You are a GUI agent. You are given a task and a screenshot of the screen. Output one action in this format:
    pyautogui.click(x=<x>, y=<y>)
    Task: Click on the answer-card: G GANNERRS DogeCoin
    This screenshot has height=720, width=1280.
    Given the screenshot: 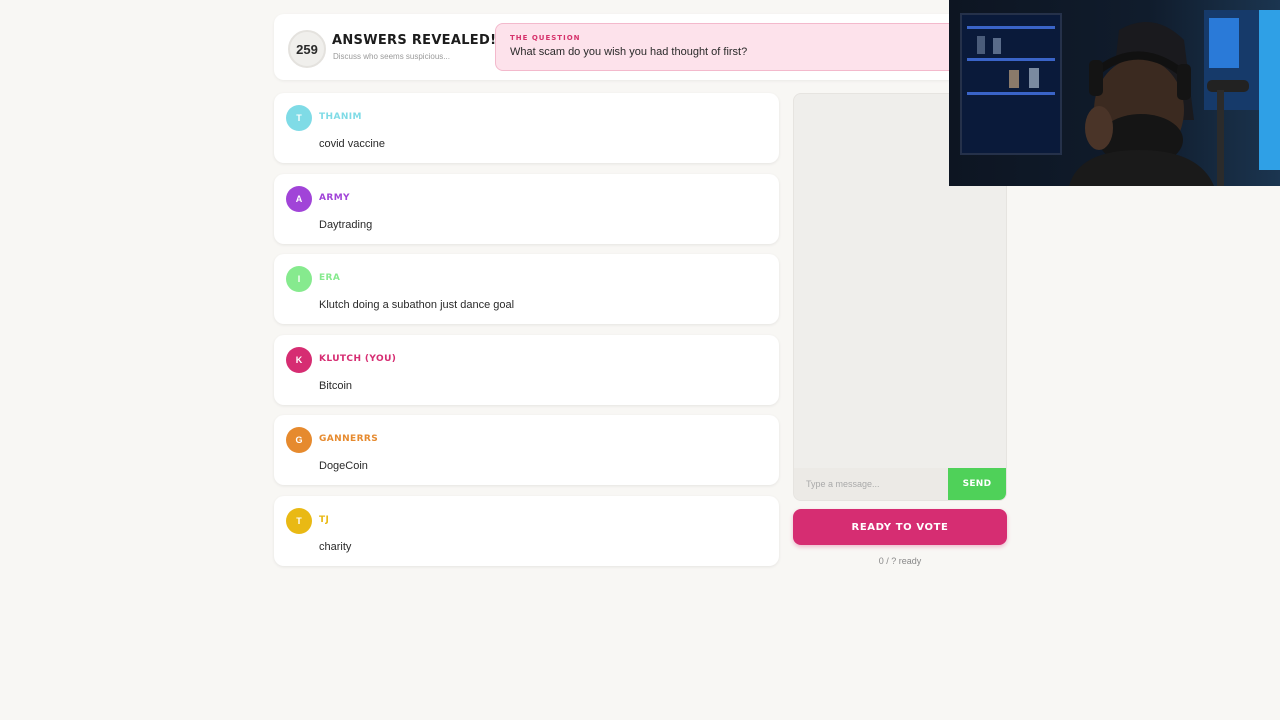 What is the action you would take?
    pyautogui.click(x=526, y=450)
    